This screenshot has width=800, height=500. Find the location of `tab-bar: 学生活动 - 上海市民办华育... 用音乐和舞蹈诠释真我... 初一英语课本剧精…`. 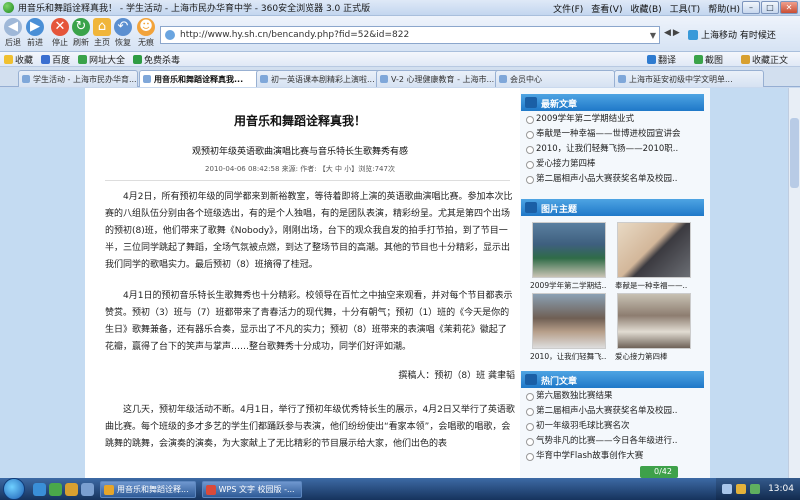

tab-bar: 学生活动 - 上海市民办华育... 用音乐和舞蹈诠释真我... 初一英语课本剧精… is located at coordinates (400, 77).